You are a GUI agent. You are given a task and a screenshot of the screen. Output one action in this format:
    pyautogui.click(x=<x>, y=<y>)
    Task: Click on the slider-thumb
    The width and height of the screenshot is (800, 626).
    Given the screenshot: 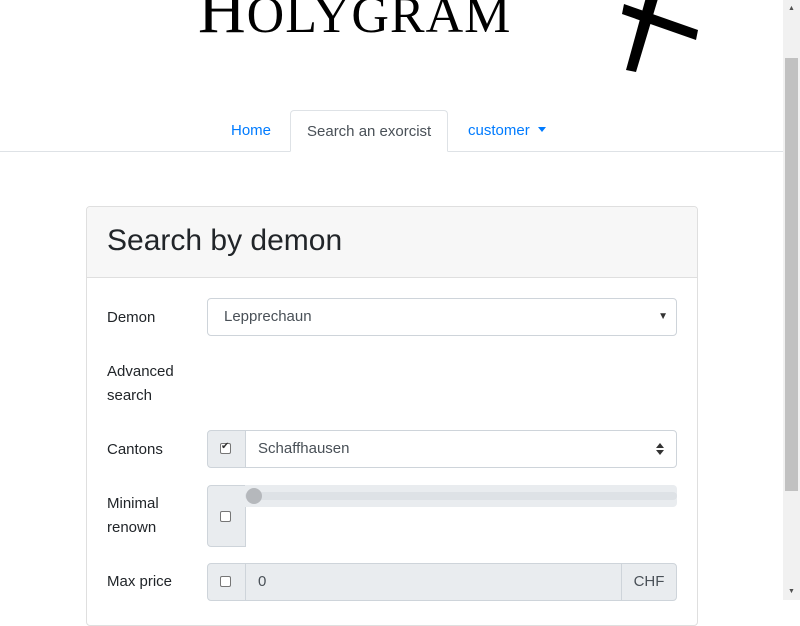 What is the action you would take?
    pyautogui.click(x=254, y=496)
    